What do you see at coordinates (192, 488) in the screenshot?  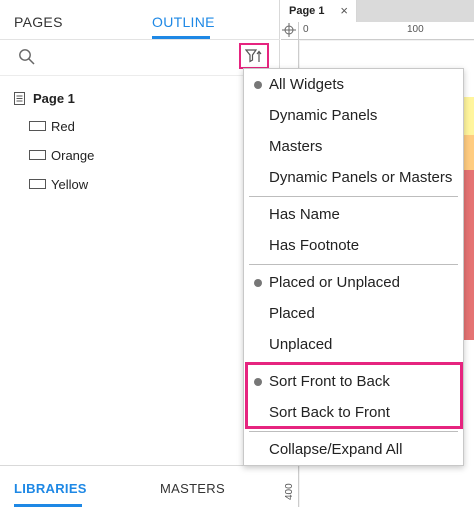 I see `tab-masters: MASTERS` at bounding box center [192, 488].